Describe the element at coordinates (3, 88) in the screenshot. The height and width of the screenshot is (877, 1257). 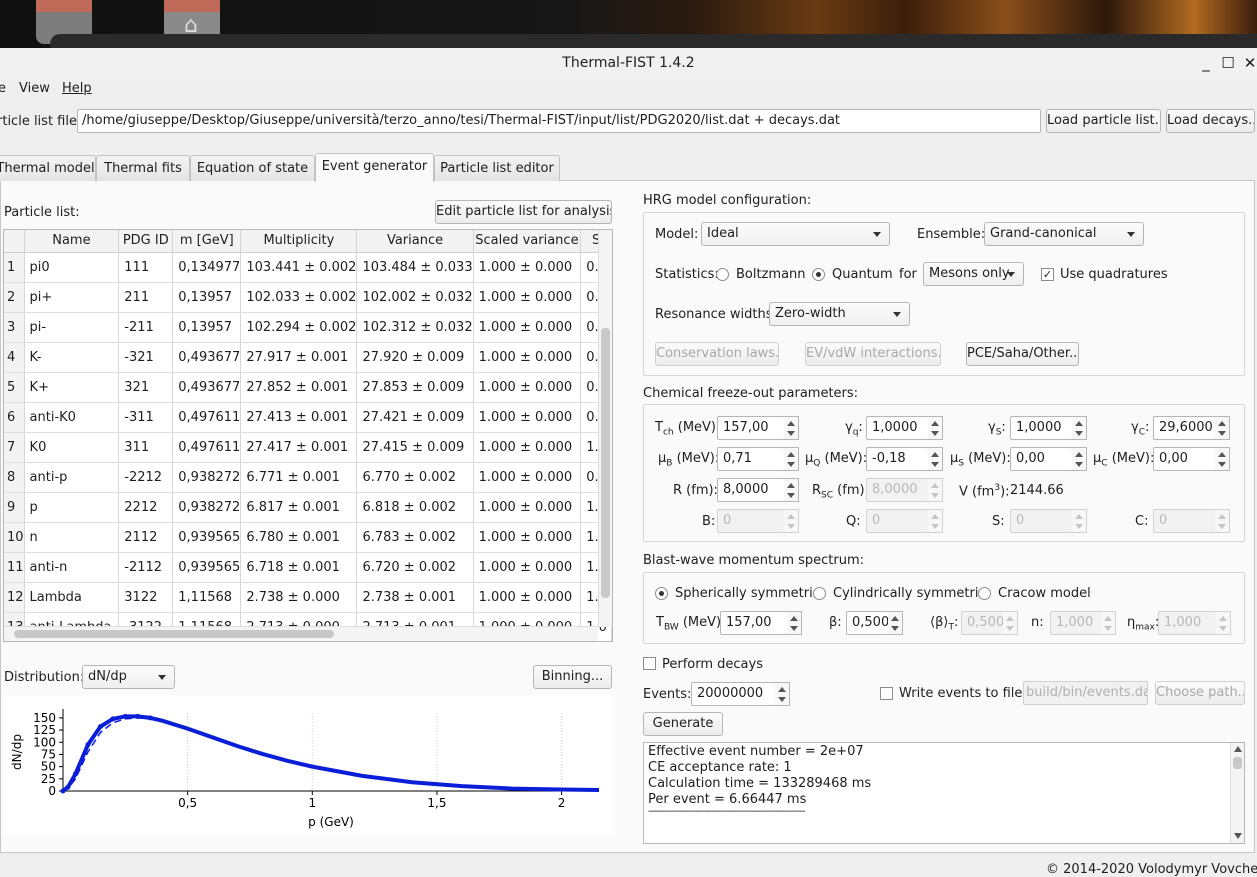
I see `menu-file: e` at that location.